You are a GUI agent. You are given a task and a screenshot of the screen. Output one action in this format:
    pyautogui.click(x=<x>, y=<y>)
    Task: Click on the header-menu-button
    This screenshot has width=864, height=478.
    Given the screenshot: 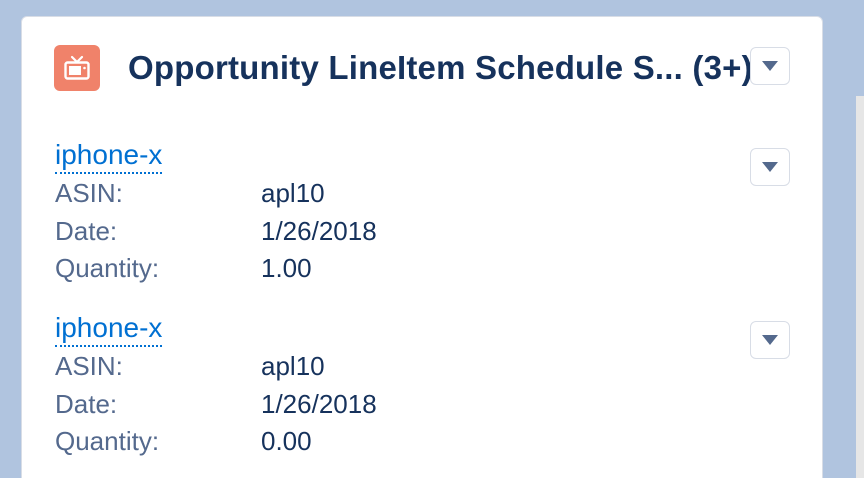 What is the action you would take?
    pyautogui.click(x=770, y=66)
    